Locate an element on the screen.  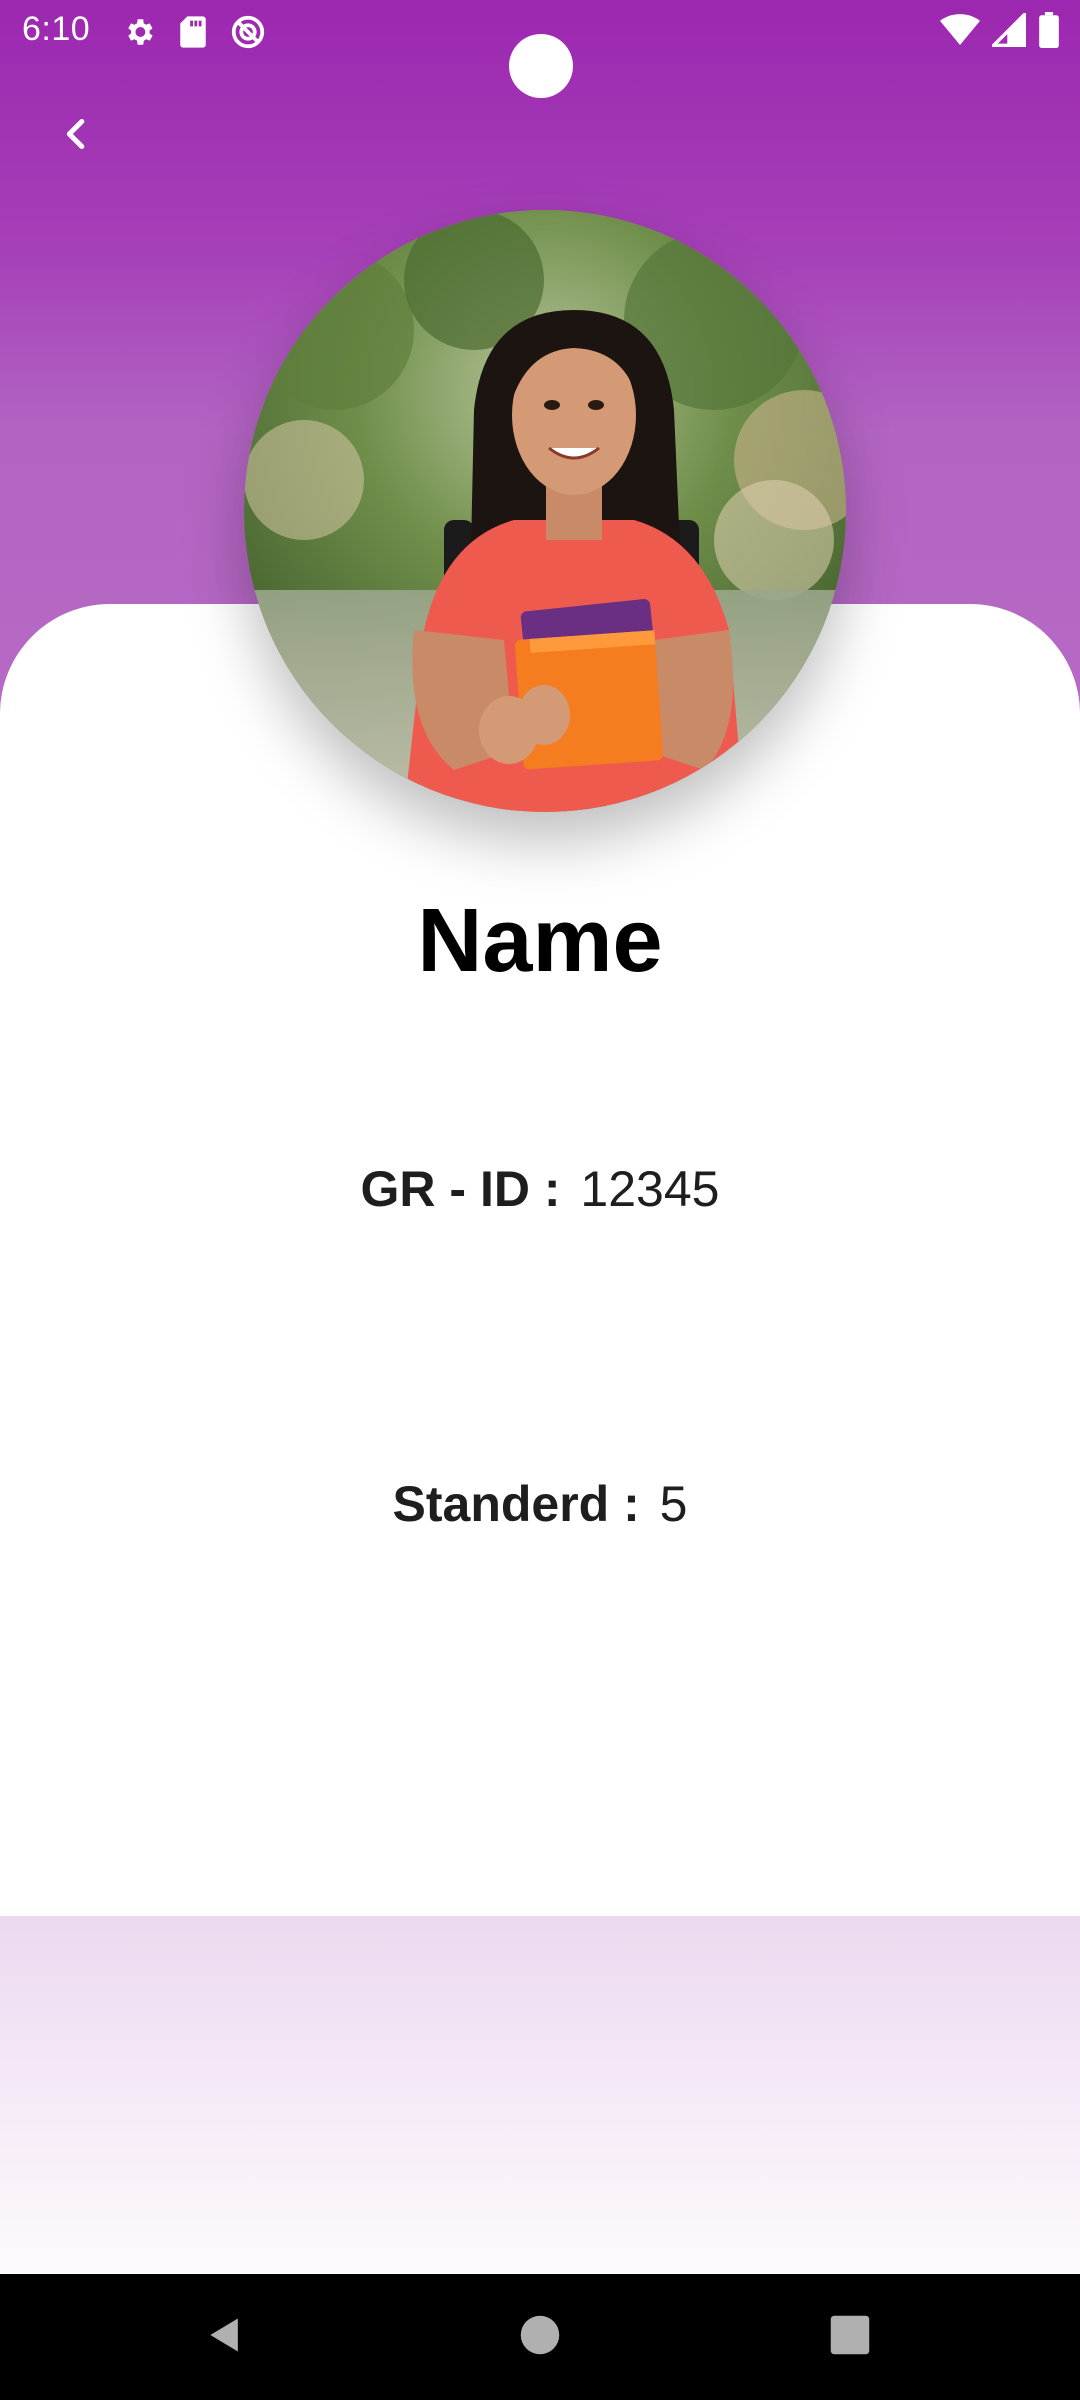
back-triangle-icon is located at coordinates (225, 2337).